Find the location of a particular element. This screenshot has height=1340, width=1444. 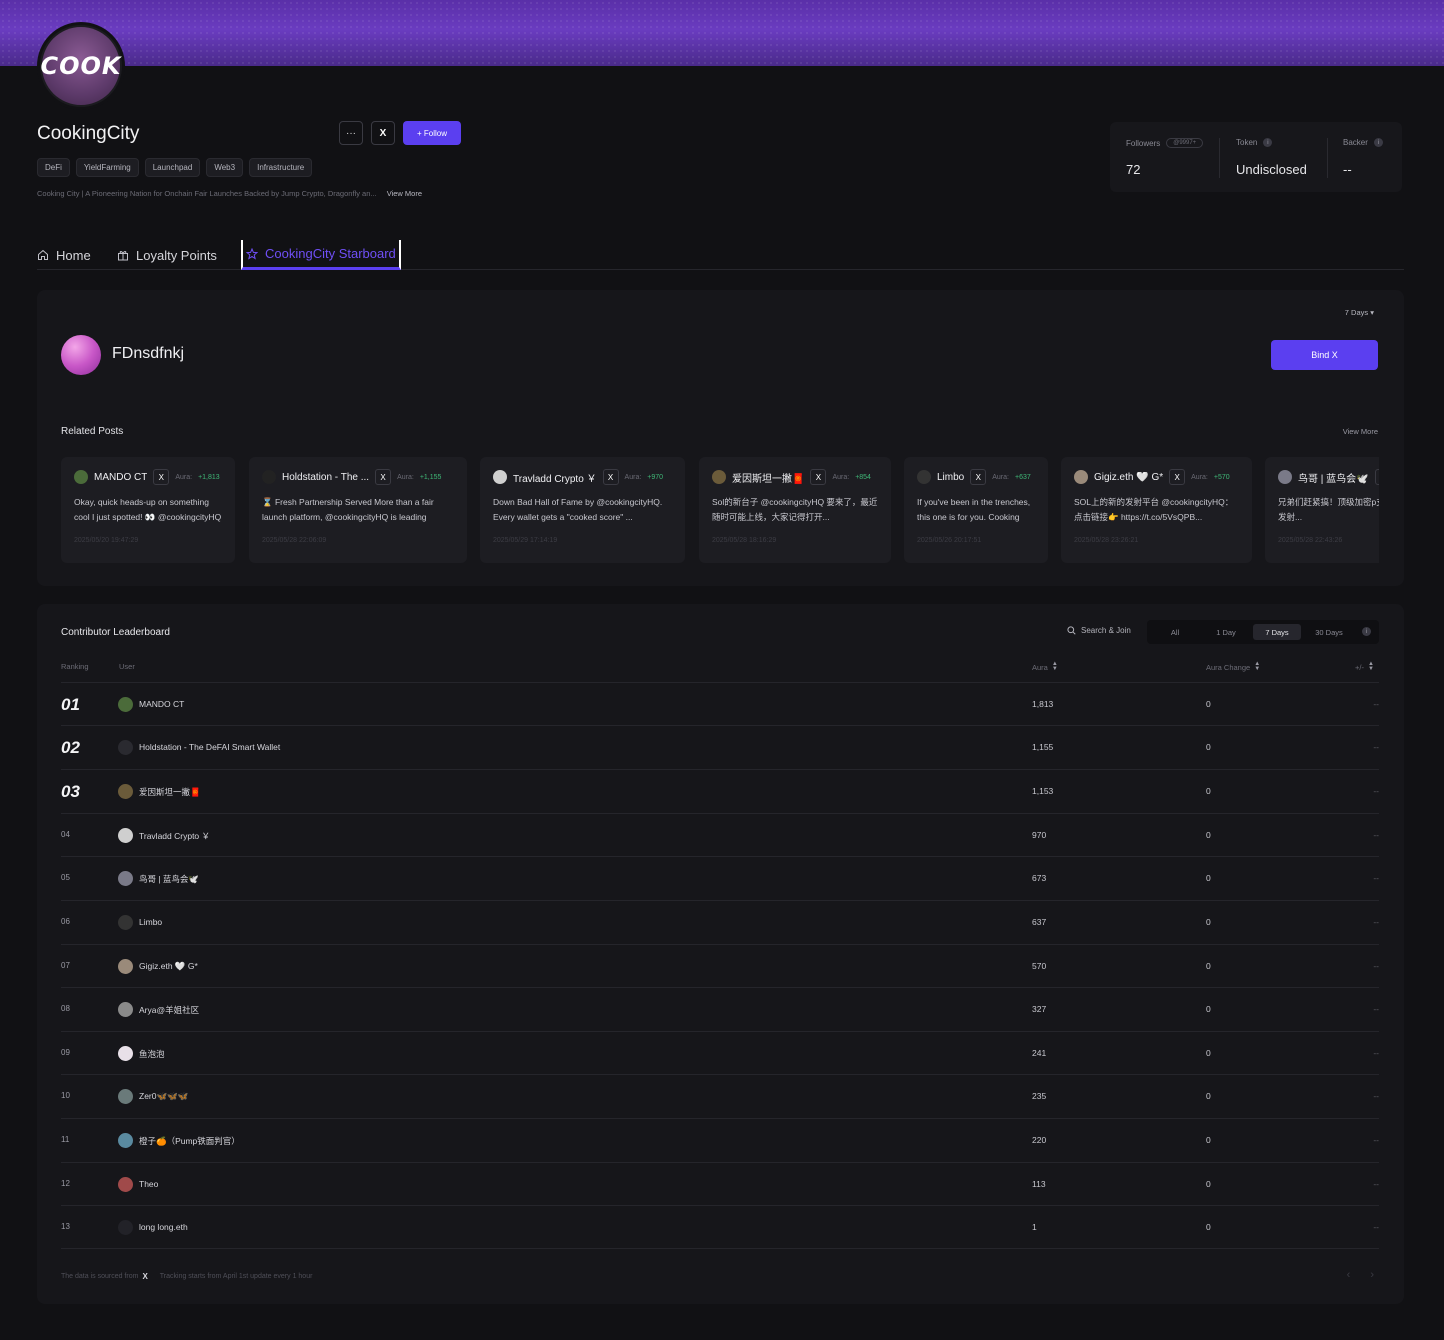

user-name: 鱼泡泡 is located at coordinates (152, 1054).